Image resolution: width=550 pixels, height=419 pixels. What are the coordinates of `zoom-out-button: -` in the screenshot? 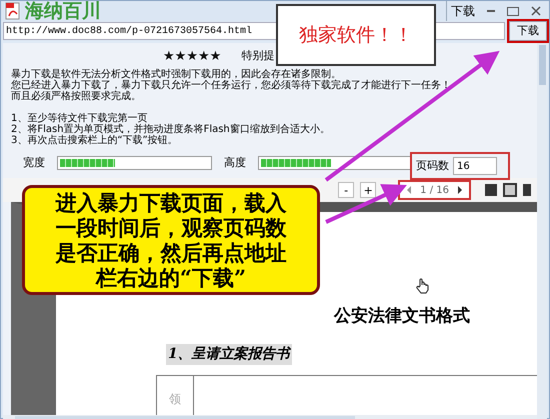 It's located at (346, 190).